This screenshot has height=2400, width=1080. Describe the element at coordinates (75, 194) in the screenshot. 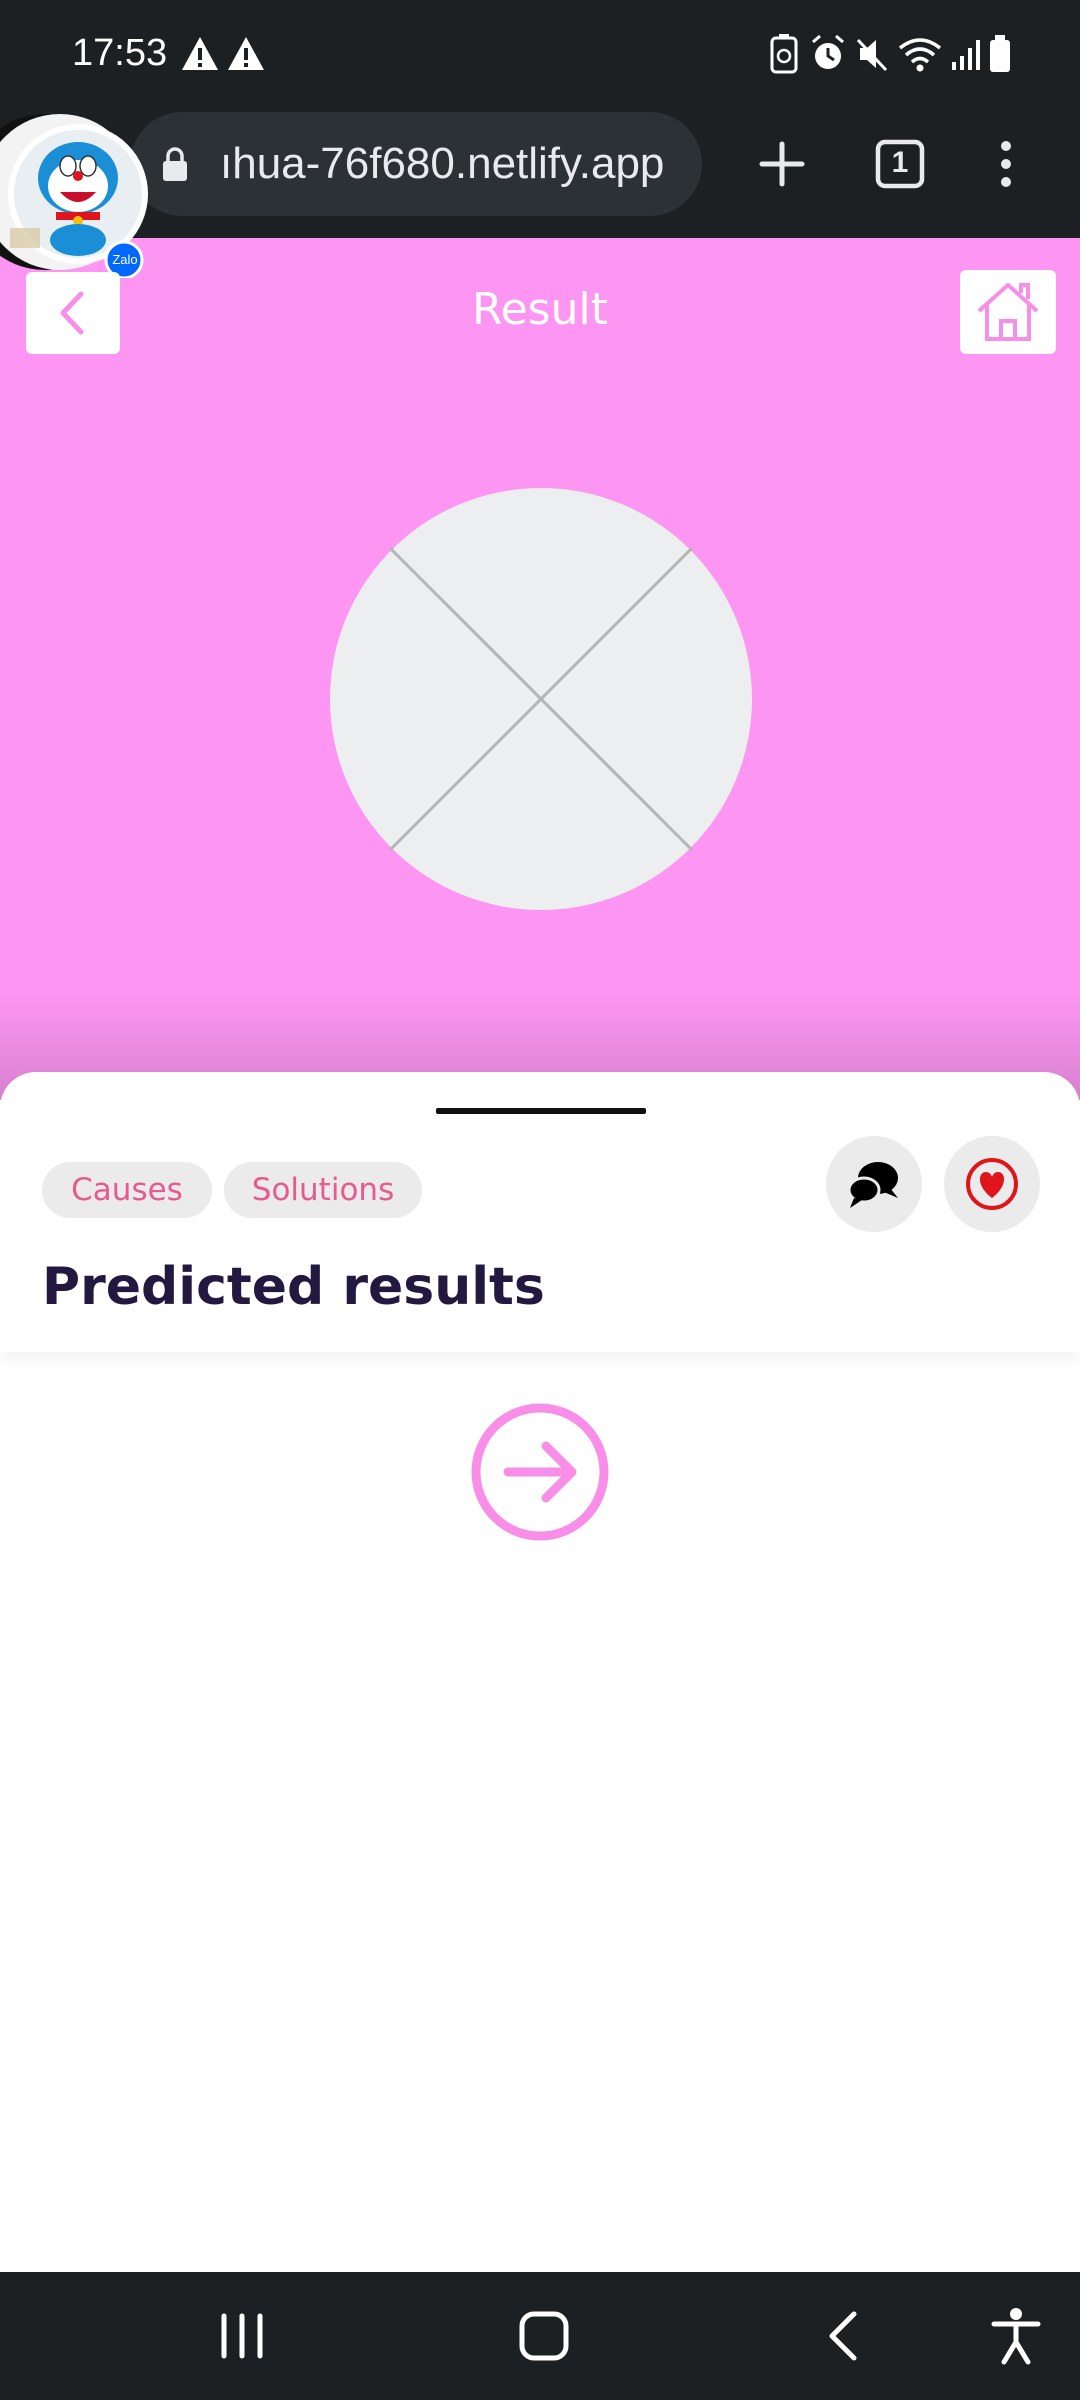

I see `chat-bubble: Zalo` at that location.